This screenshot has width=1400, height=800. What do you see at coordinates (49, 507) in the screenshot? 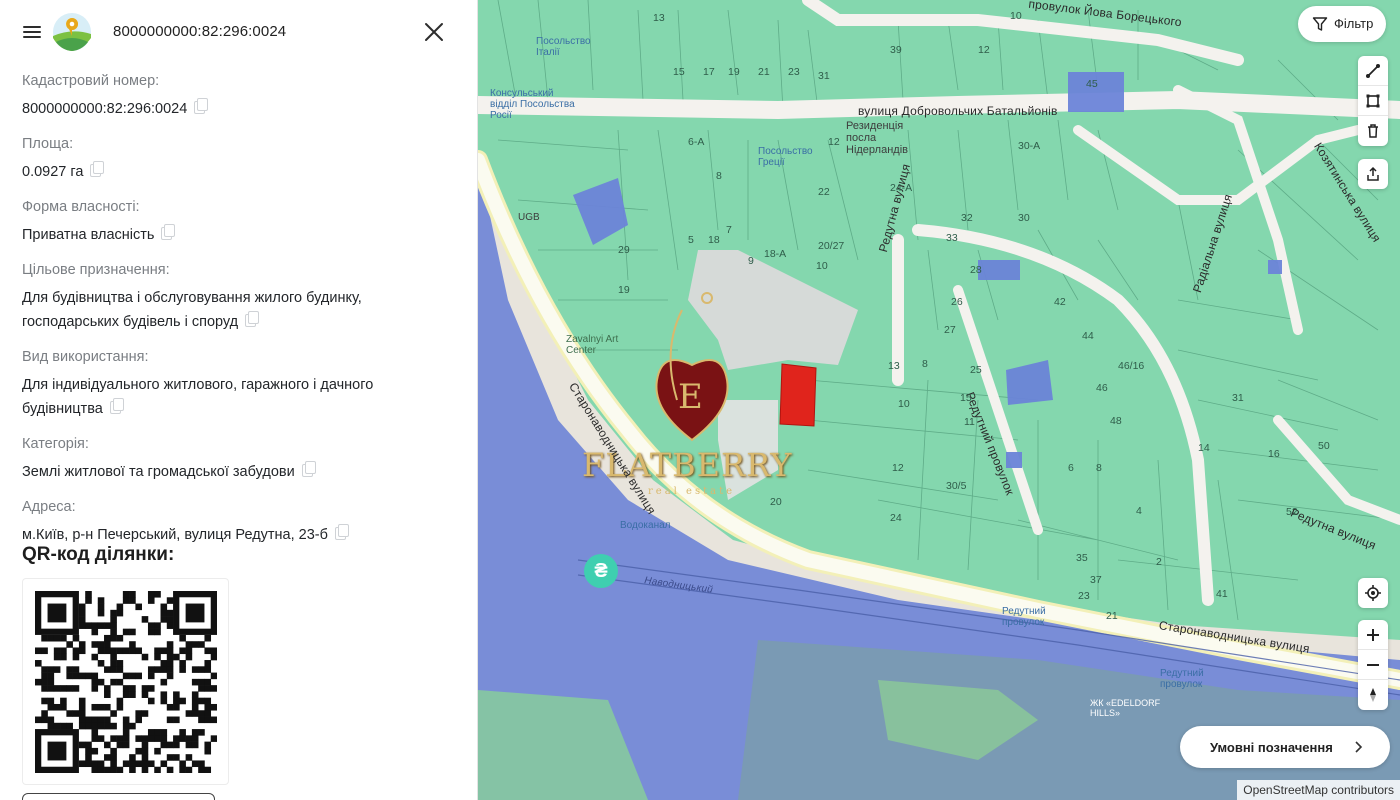
I see `field-label: Адреса:` at bounding box center [49, 507].